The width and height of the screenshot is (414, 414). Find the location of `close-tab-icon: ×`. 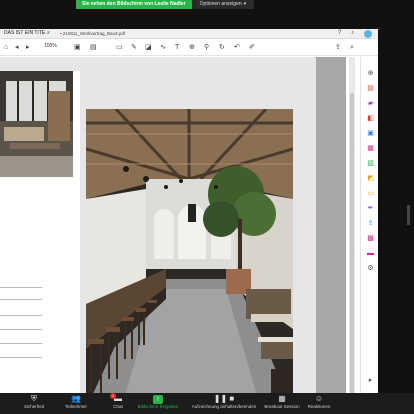

close-tab-icon: × is located at coordinates (48, 33).